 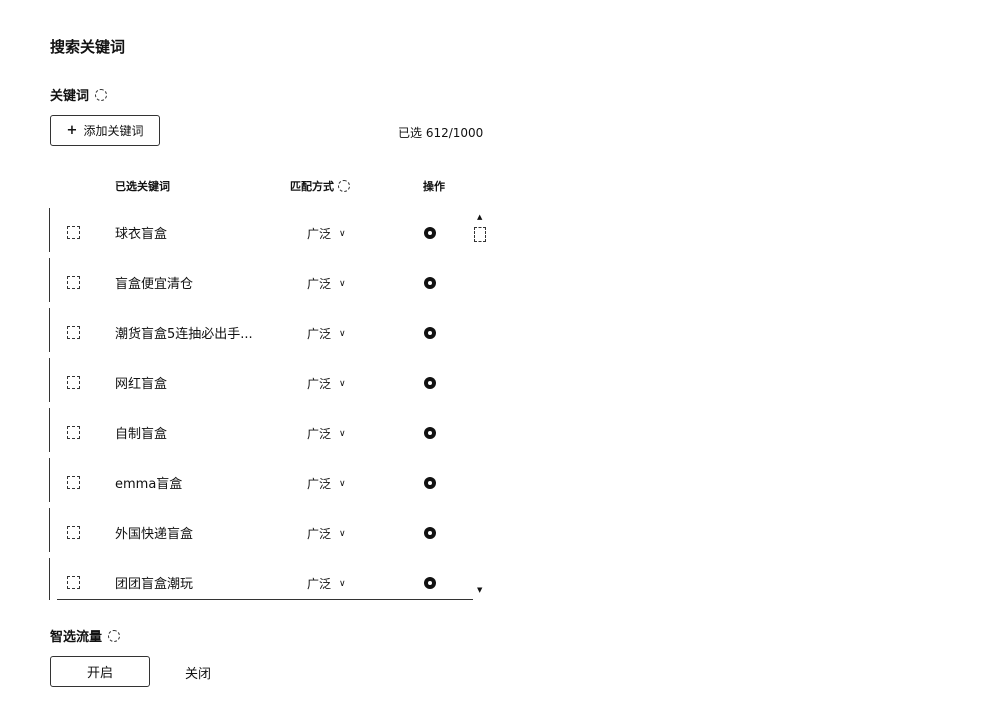 I want to click on add-keyword-label: 添加关键词, so click(x=113, y=131).